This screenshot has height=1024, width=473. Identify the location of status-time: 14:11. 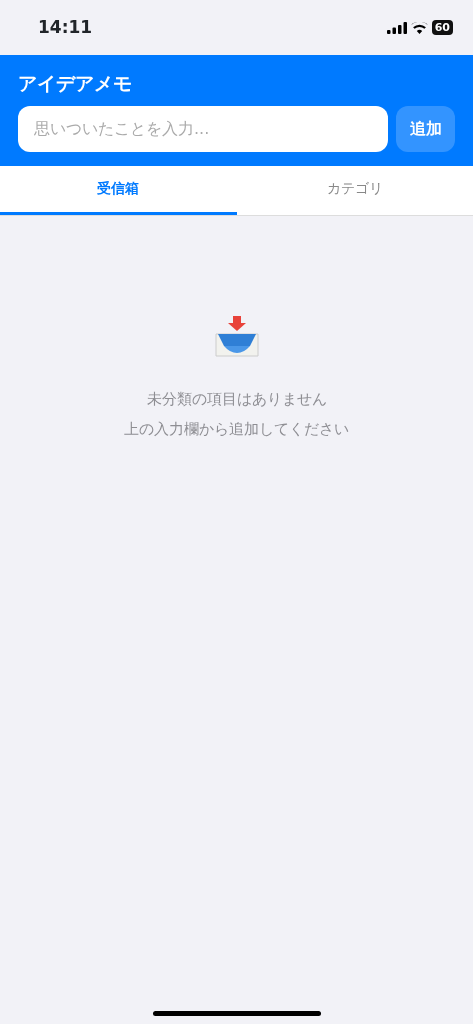
(65, 27).